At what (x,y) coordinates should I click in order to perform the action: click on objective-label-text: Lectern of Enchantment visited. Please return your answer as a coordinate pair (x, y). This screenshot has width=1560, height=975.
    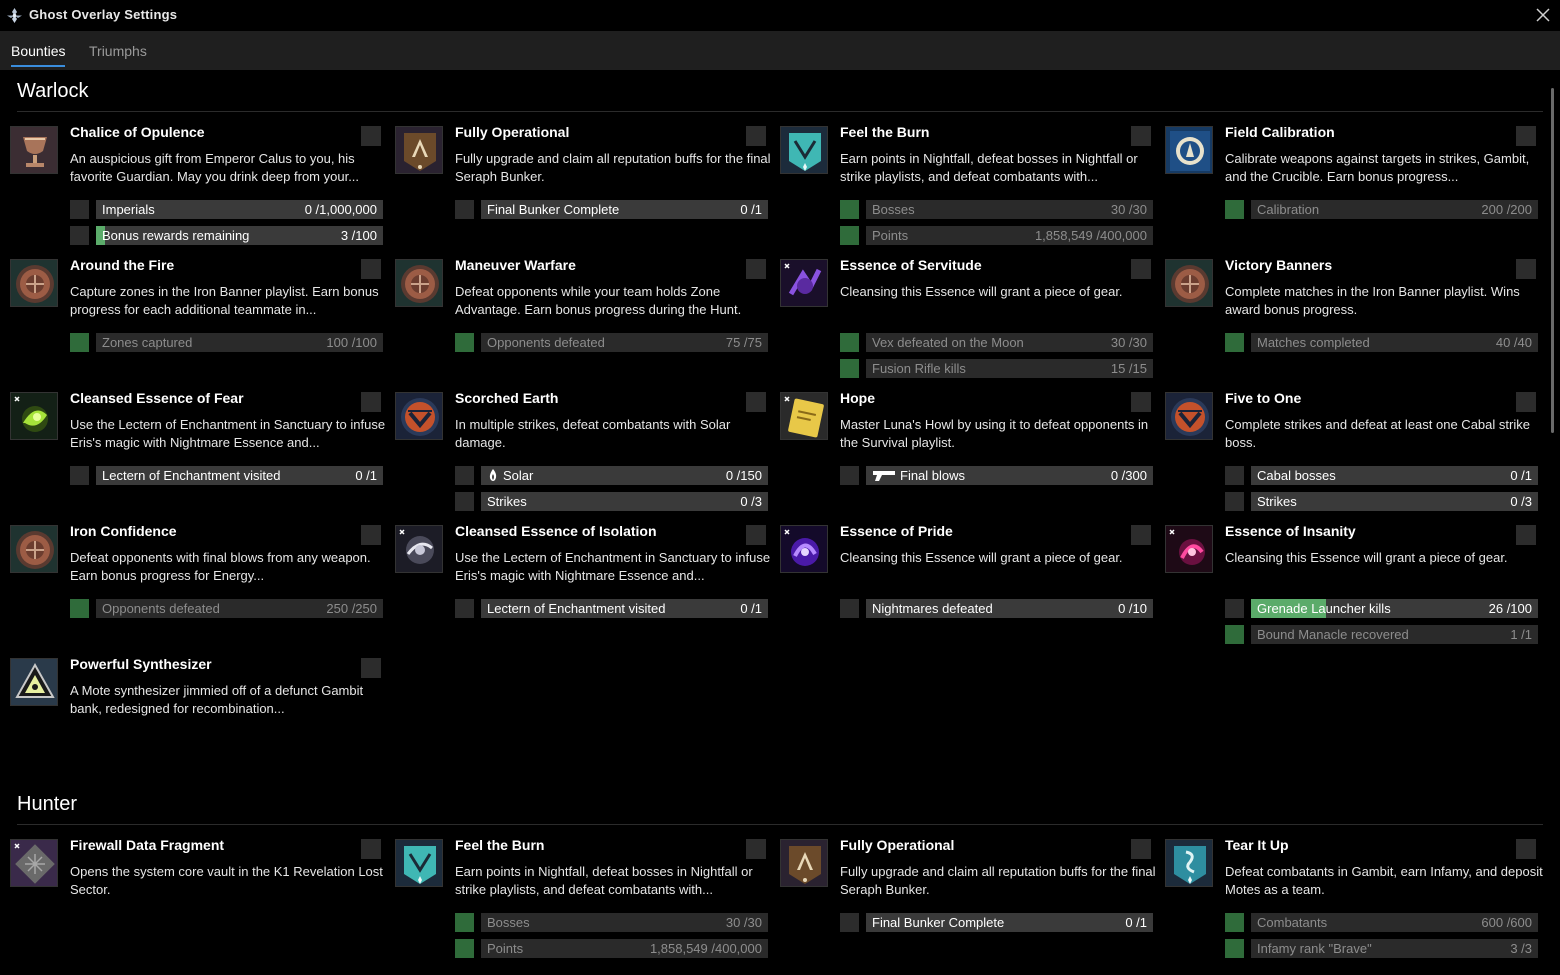
    Looking at the image, I should click on (191, 475).